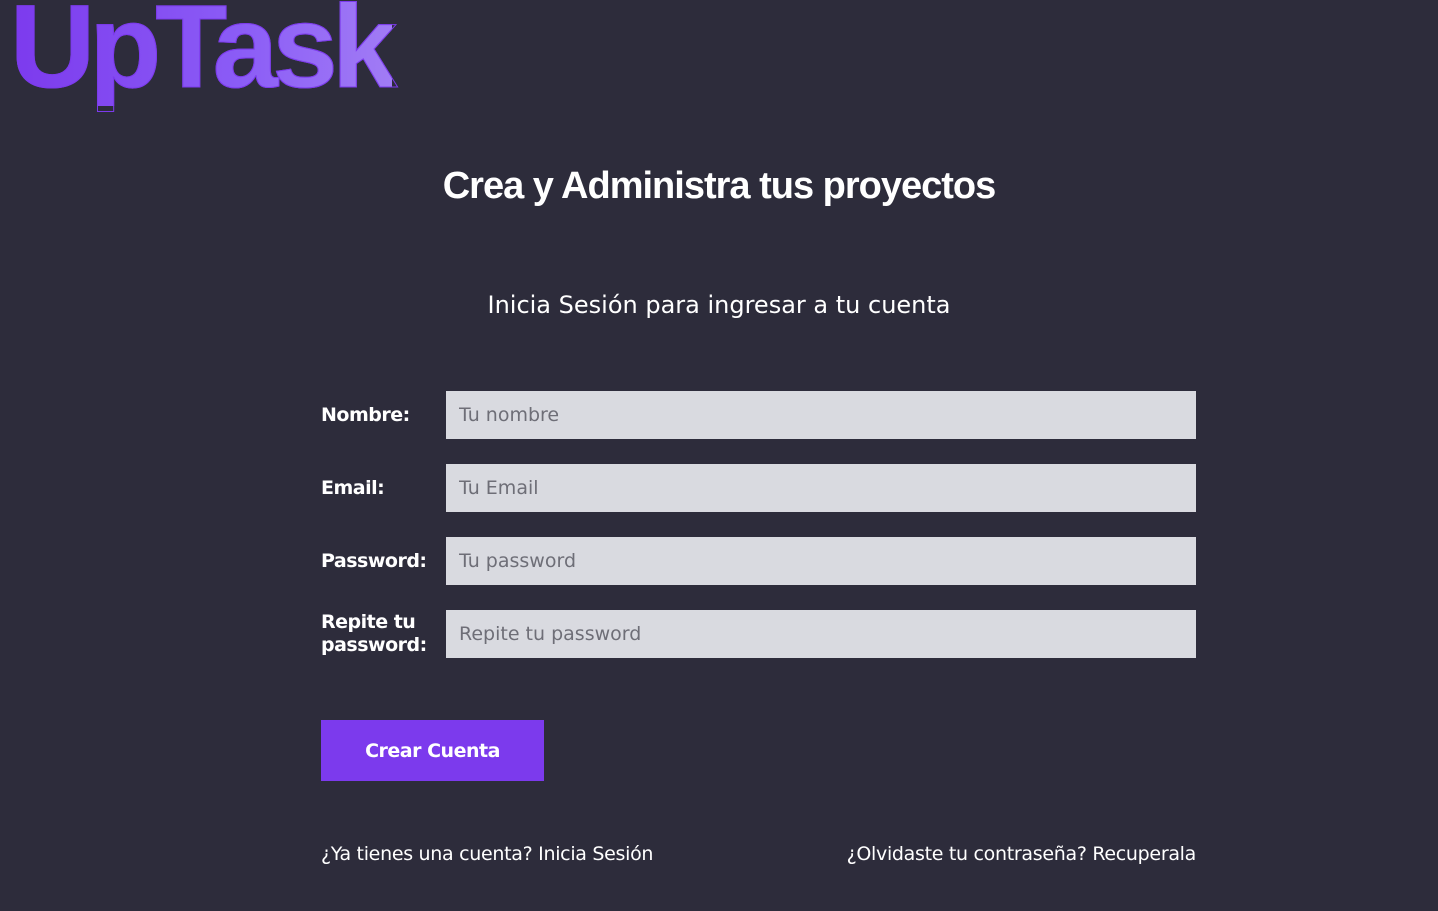  I want to click on nombre-input, so click(821, 415).